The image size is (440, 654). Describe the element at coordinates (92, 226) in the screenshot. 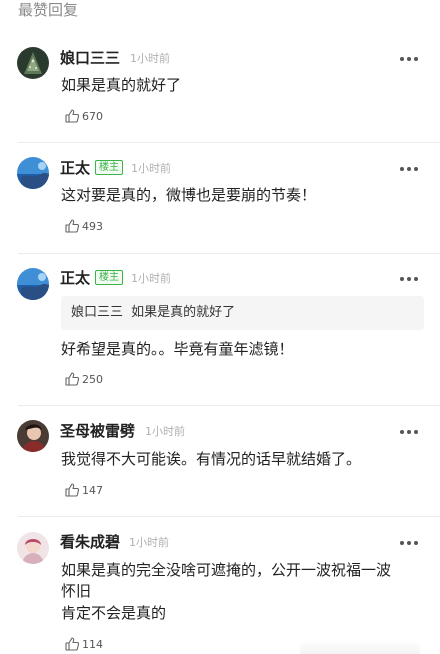

I see `like-count: 493` at that location.